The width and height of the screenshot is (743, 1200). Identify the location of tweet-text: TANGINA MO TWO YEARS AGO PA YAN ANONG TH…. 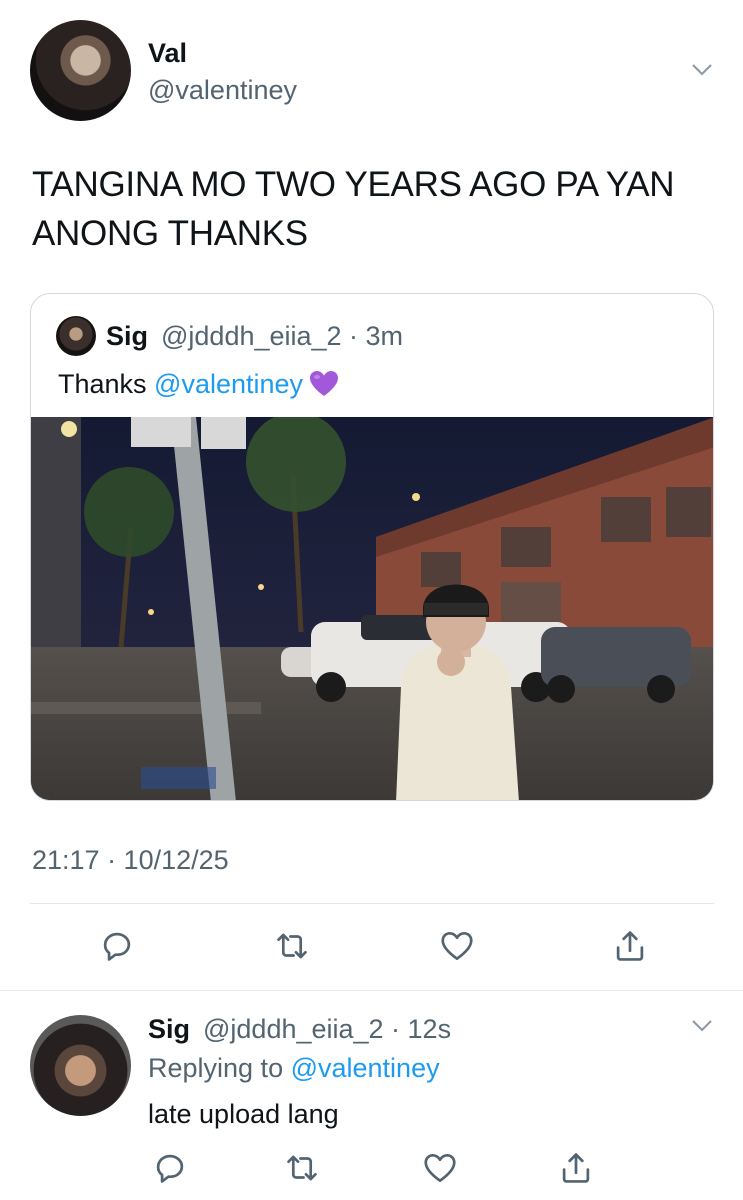
(353, 209).